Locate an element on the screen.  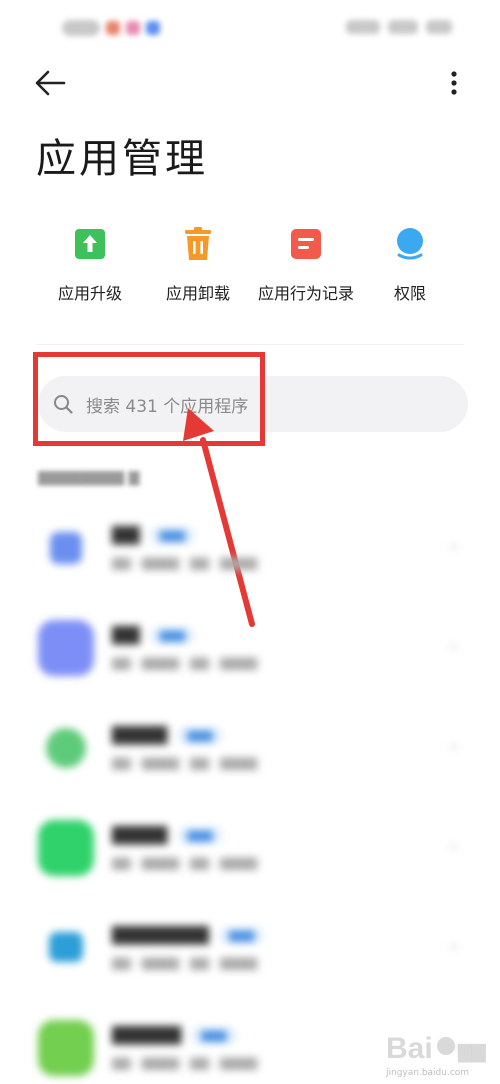
page-title: 应用管理 is located at coordinates (122, 159).